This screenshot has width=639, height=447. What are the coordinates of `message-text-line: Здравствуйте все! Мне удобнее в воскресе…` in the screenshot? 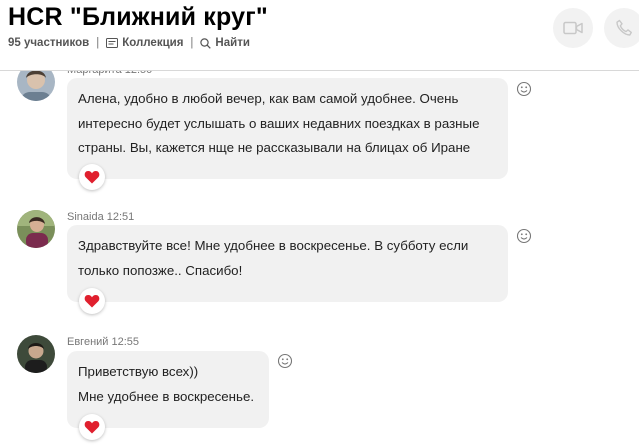 It's located at (273, 245).